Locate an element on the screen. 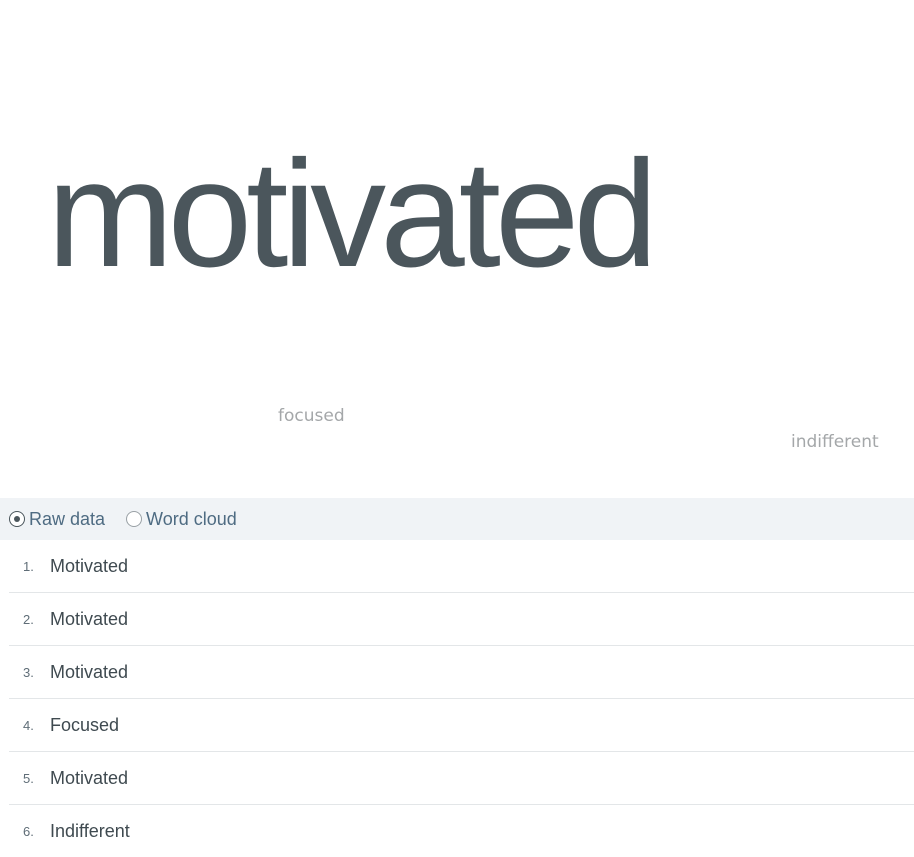 The image size is (914, 857). list-item-text: Indifferent is located at coordinates (90, 830).